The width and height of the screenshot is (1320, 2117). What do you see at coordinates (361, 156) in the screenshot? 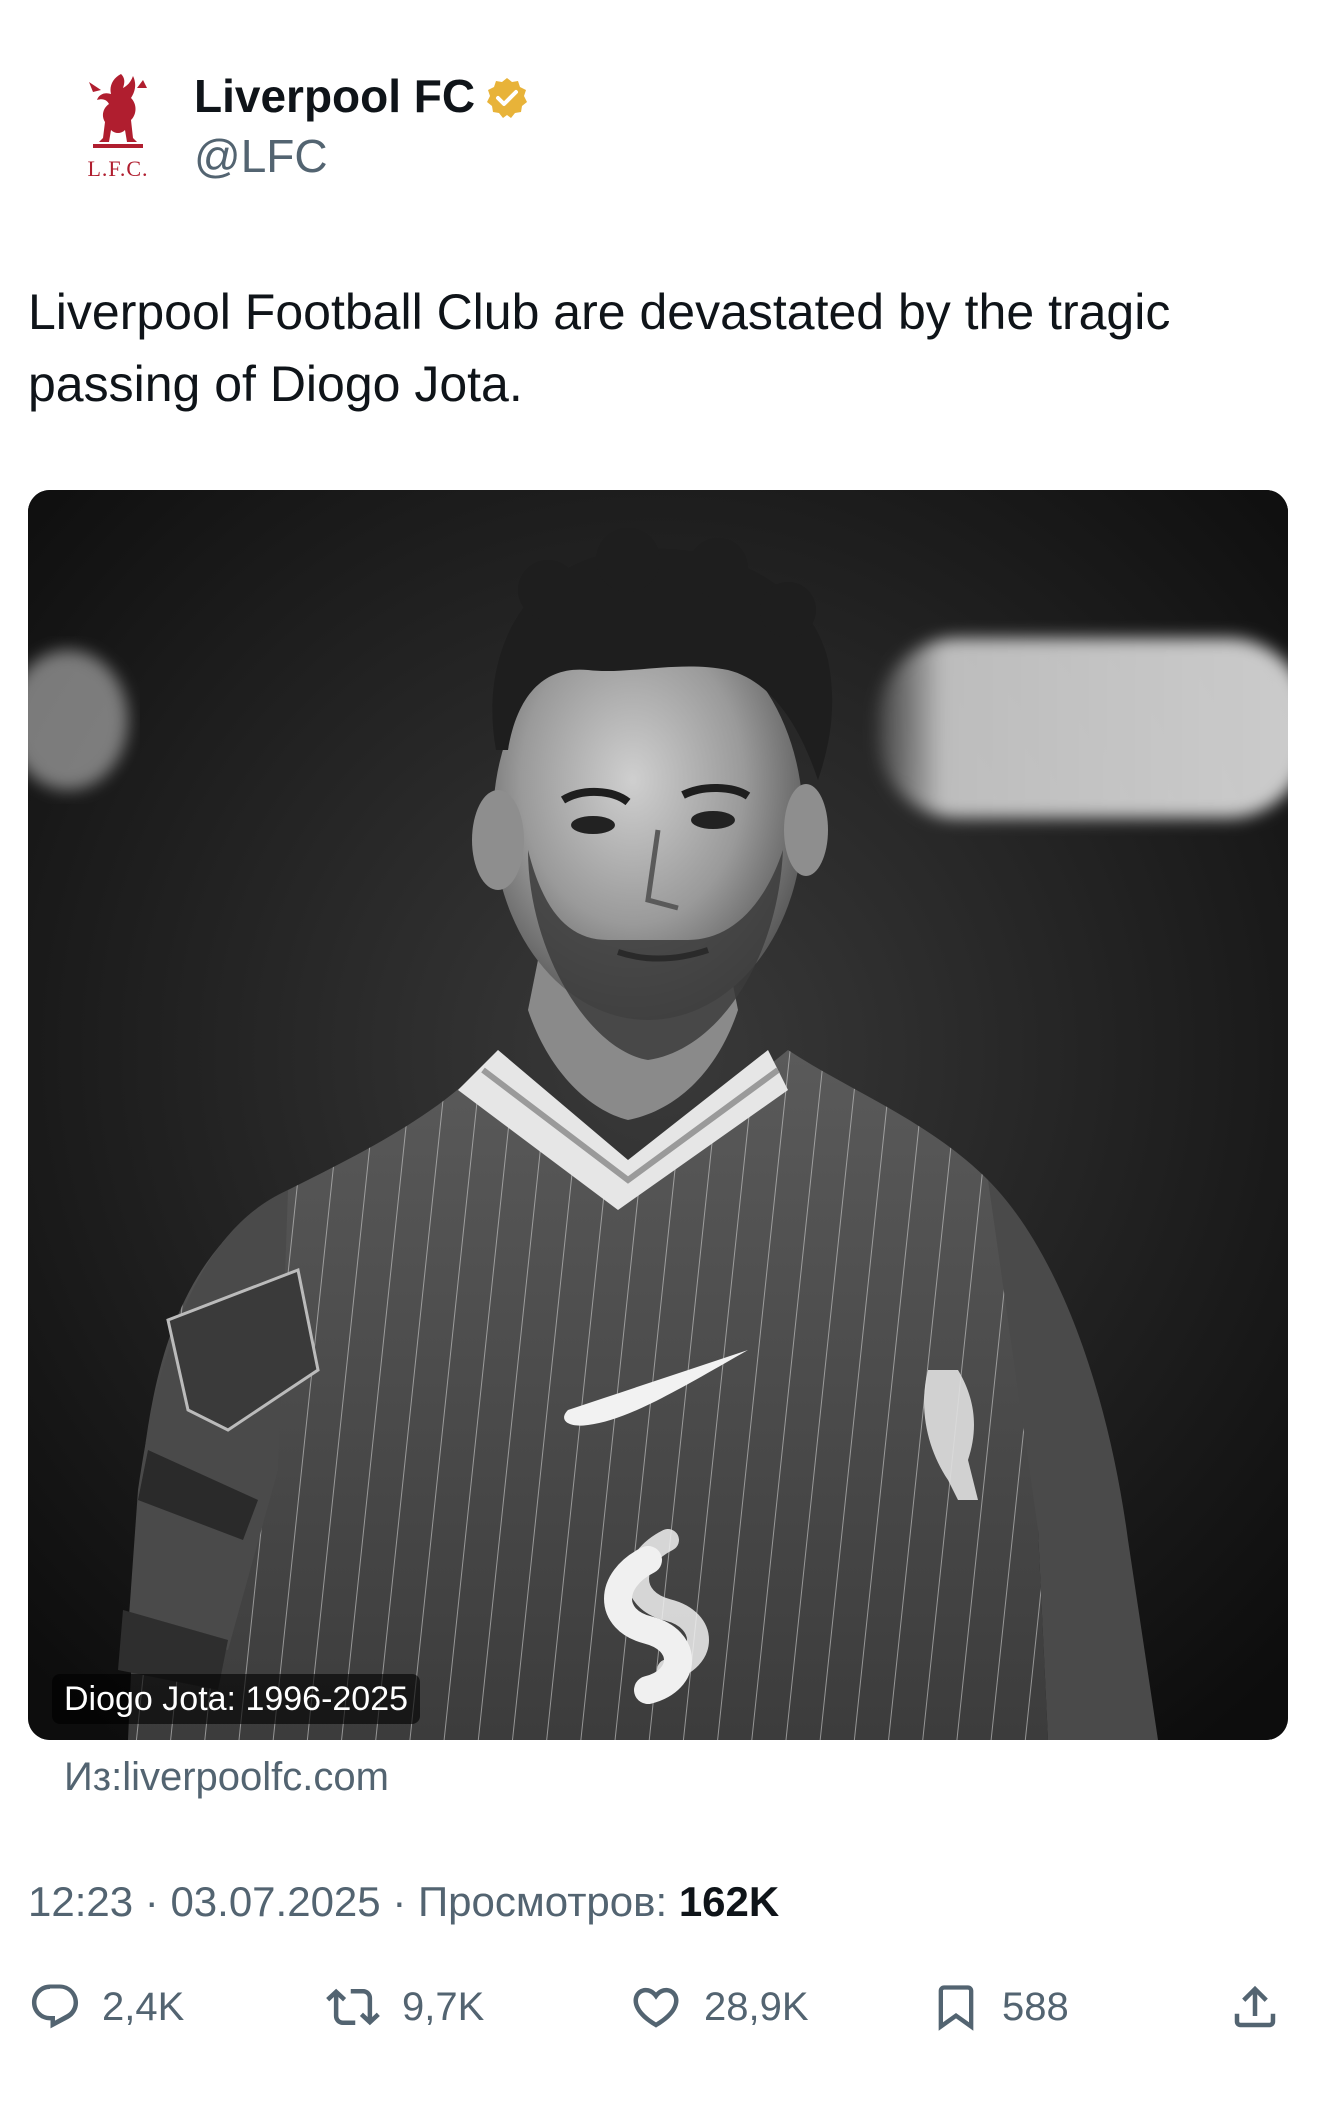
I see `author-handle: @LFC` at bounding box center [361, 156].